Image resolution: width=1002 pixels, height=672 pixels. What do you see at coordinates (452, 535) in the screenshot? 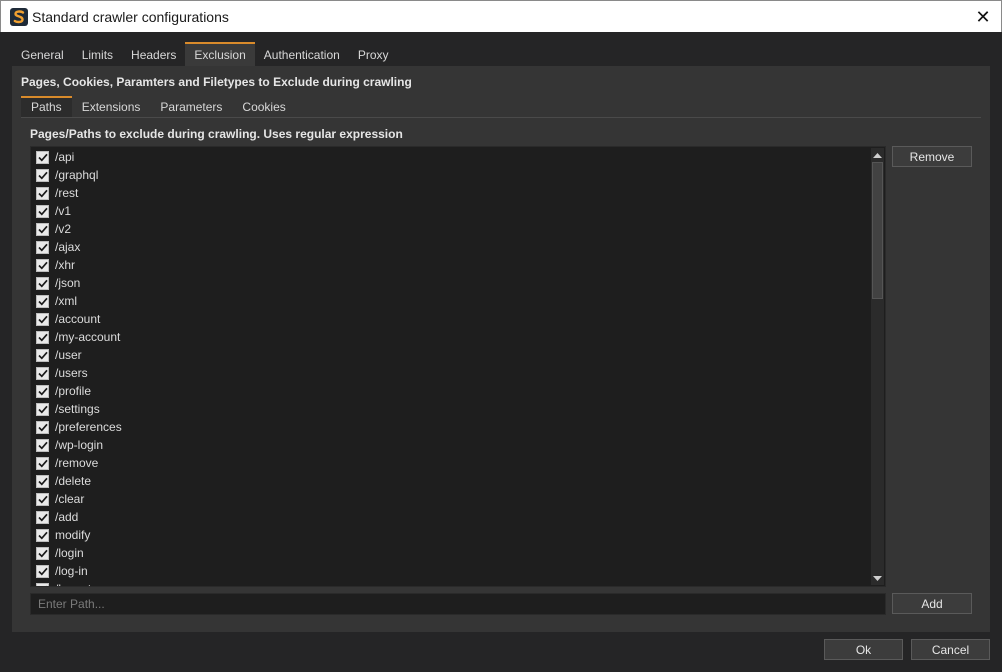
I see `list-item: modify` at bounding box center [452, 535].